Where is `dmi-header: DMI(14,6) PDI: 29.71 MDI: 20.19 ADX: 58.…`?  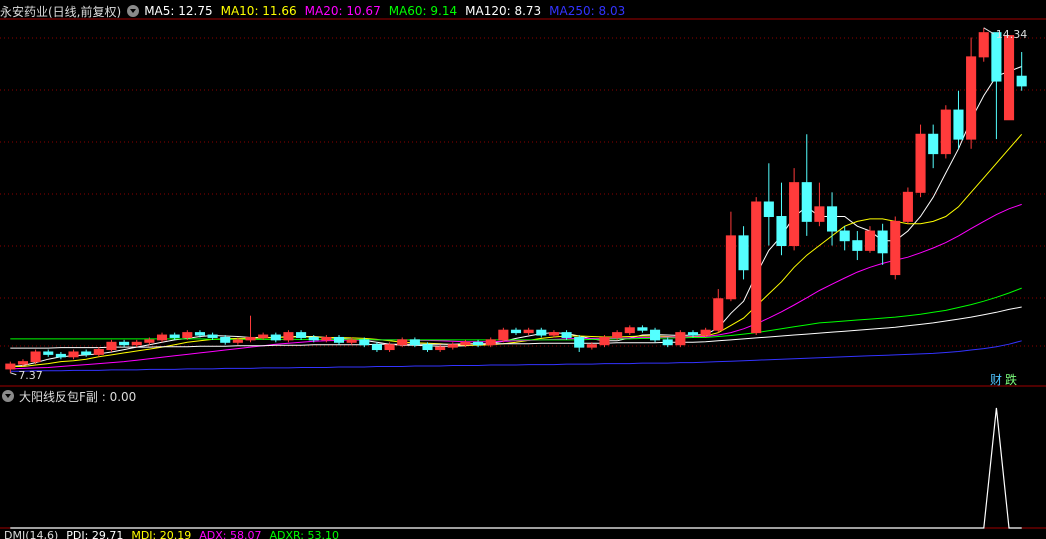 dmi-header: DMI(14,6) PDI: 29.71 MDI: 20.19 ADX: 58.… is located at coordinates (175, 534).